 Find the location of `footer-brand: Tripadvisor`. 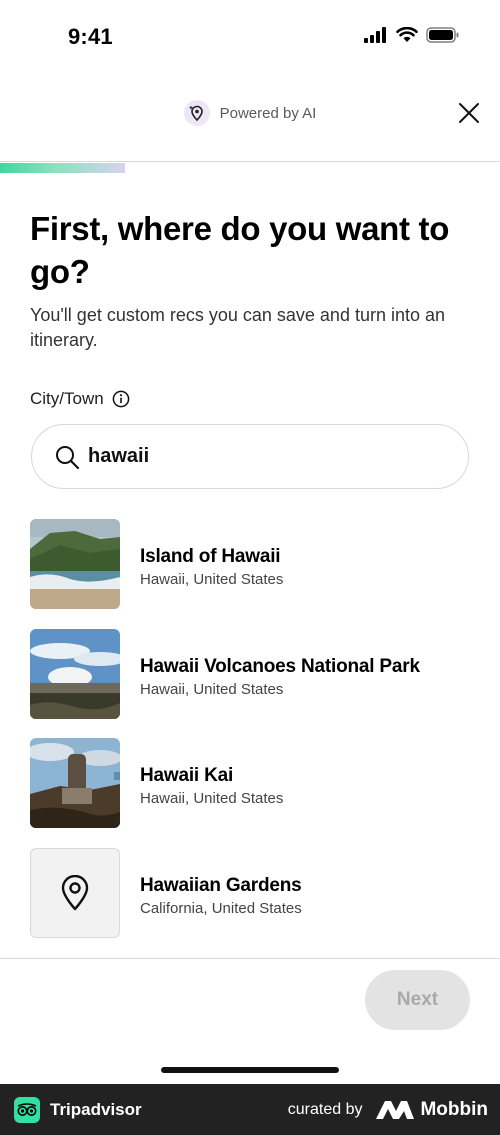

footer-brand: Tripadvisor is located at coordinates (96, 1109).